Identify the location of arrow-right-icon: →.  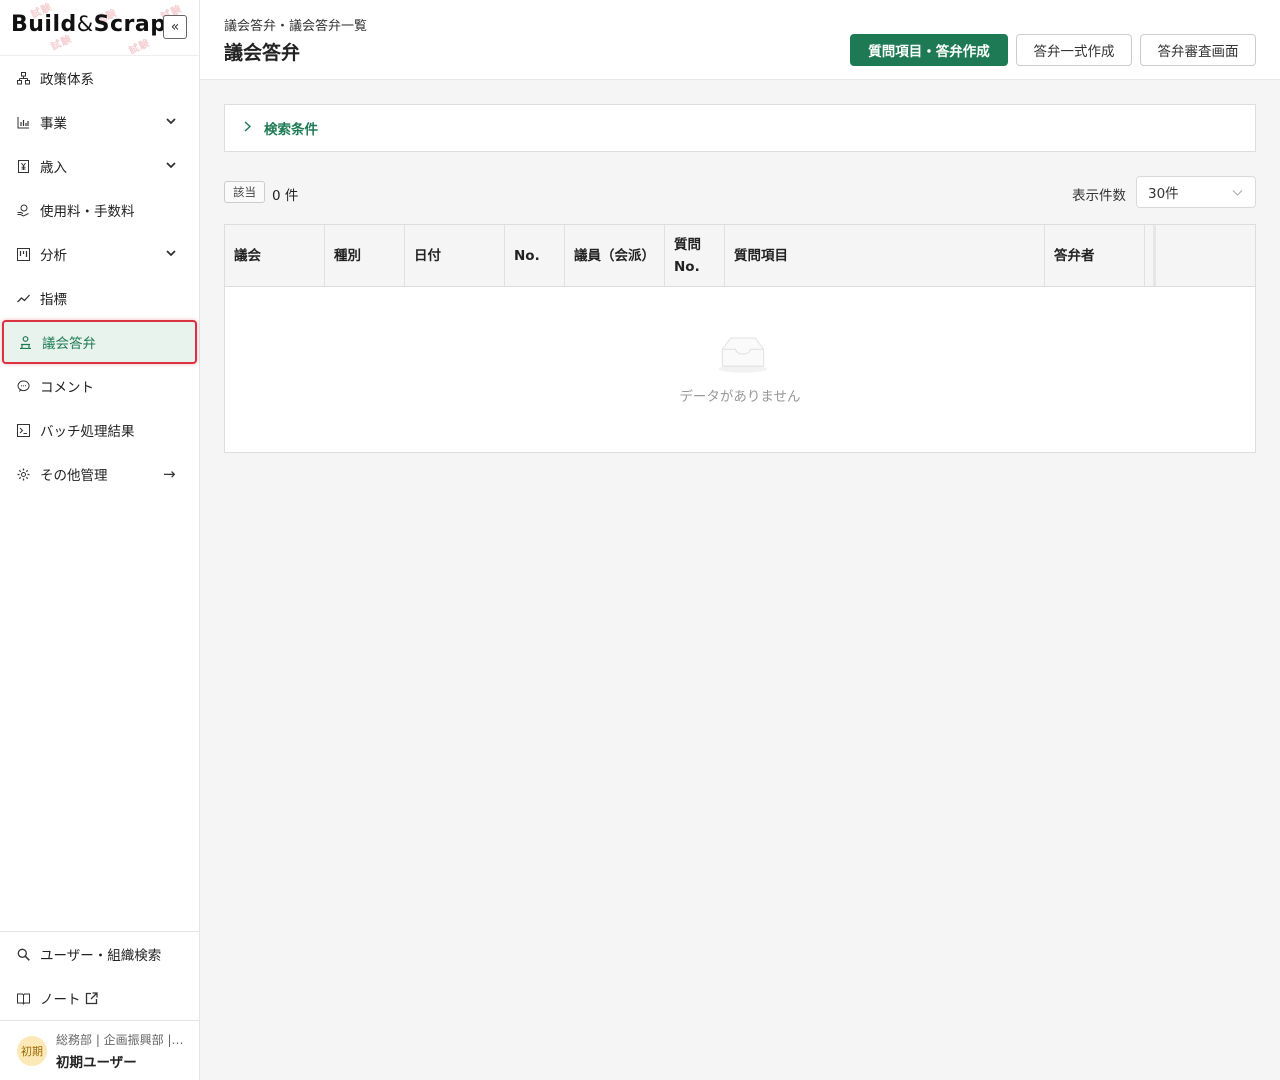
(169, 474).